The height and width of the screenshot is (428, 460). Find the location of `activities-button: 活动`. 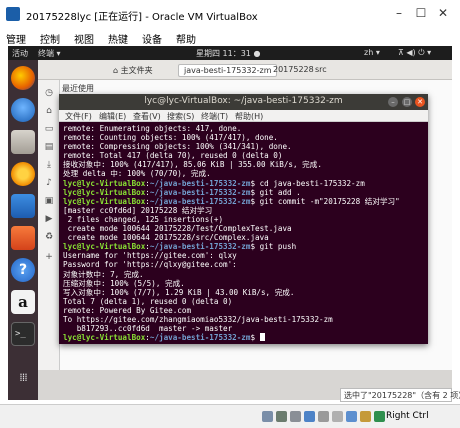

activities-button: 活动 is located at coordinates (20, 53).